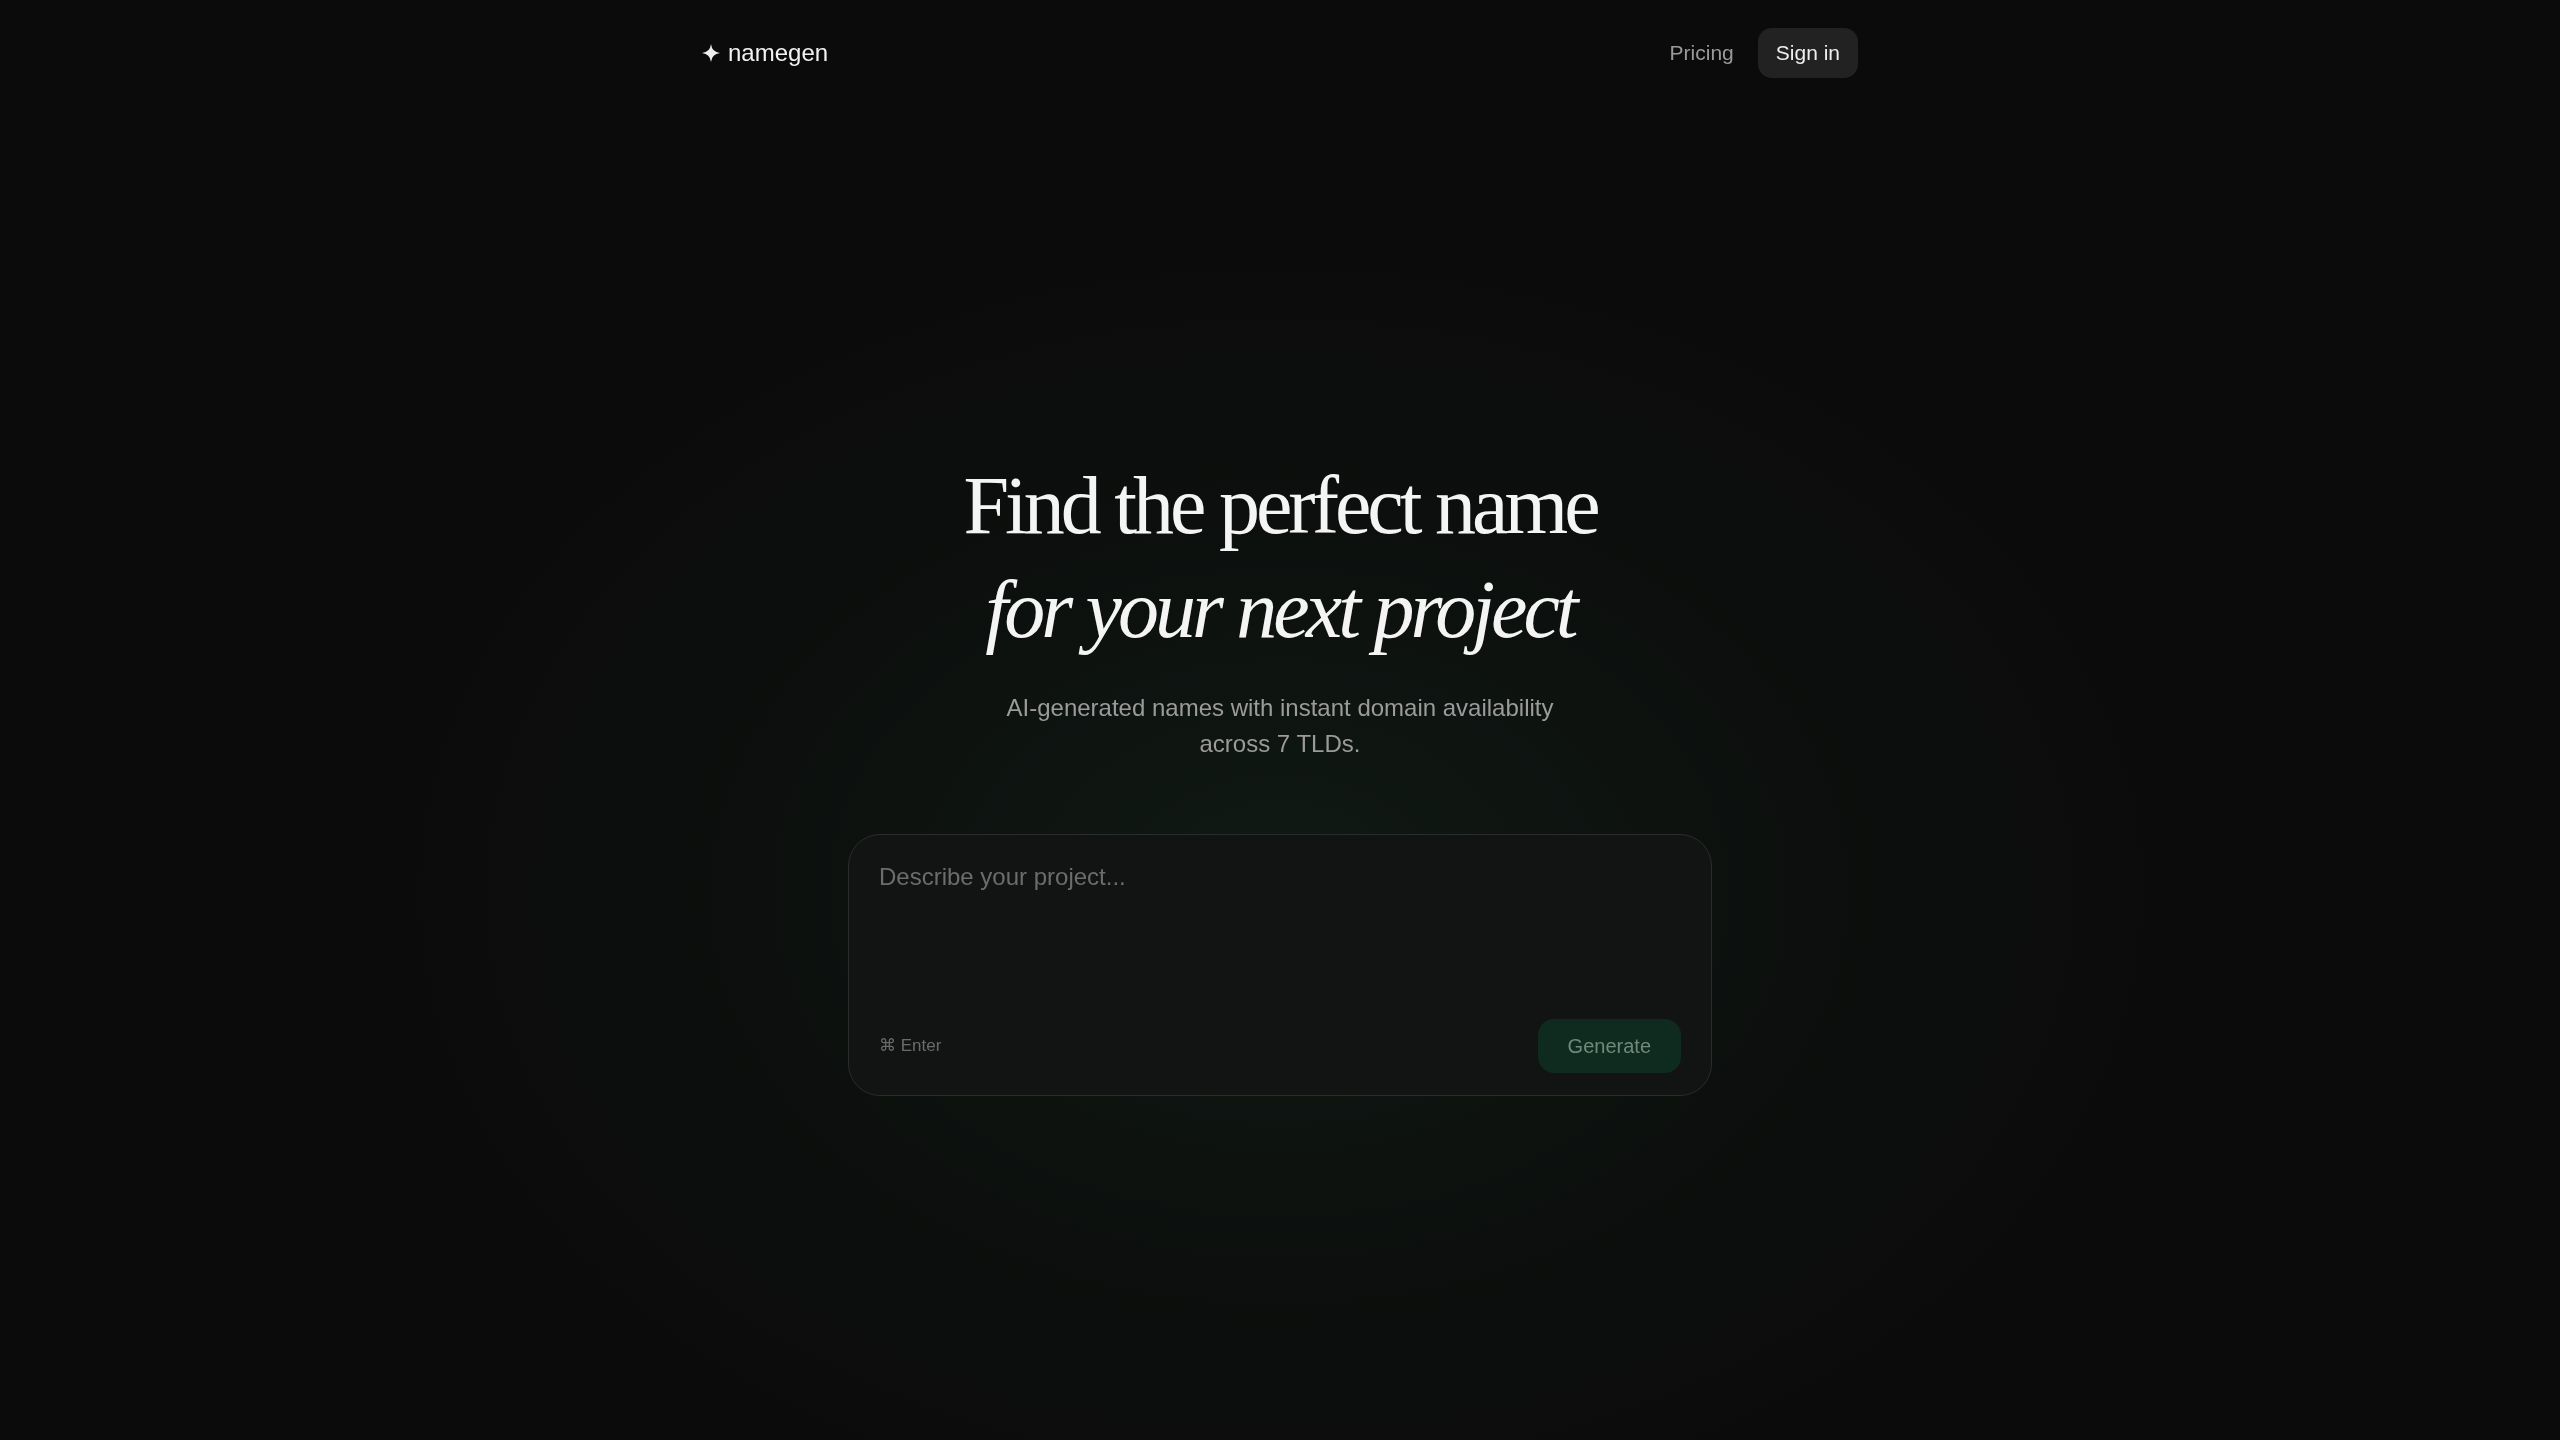  Describe the element at coordinates (1701, 53) in the screenshot. I see `nav-link: Pricing` at that location.